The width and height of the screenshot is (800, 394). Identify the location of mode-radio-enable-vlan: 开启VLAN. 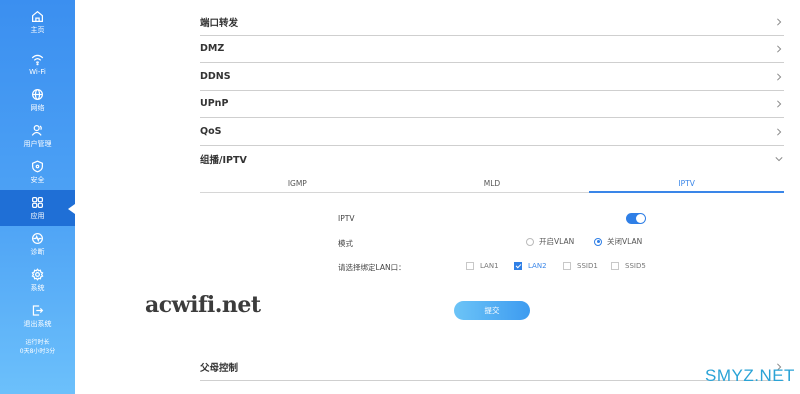
(550, 241).